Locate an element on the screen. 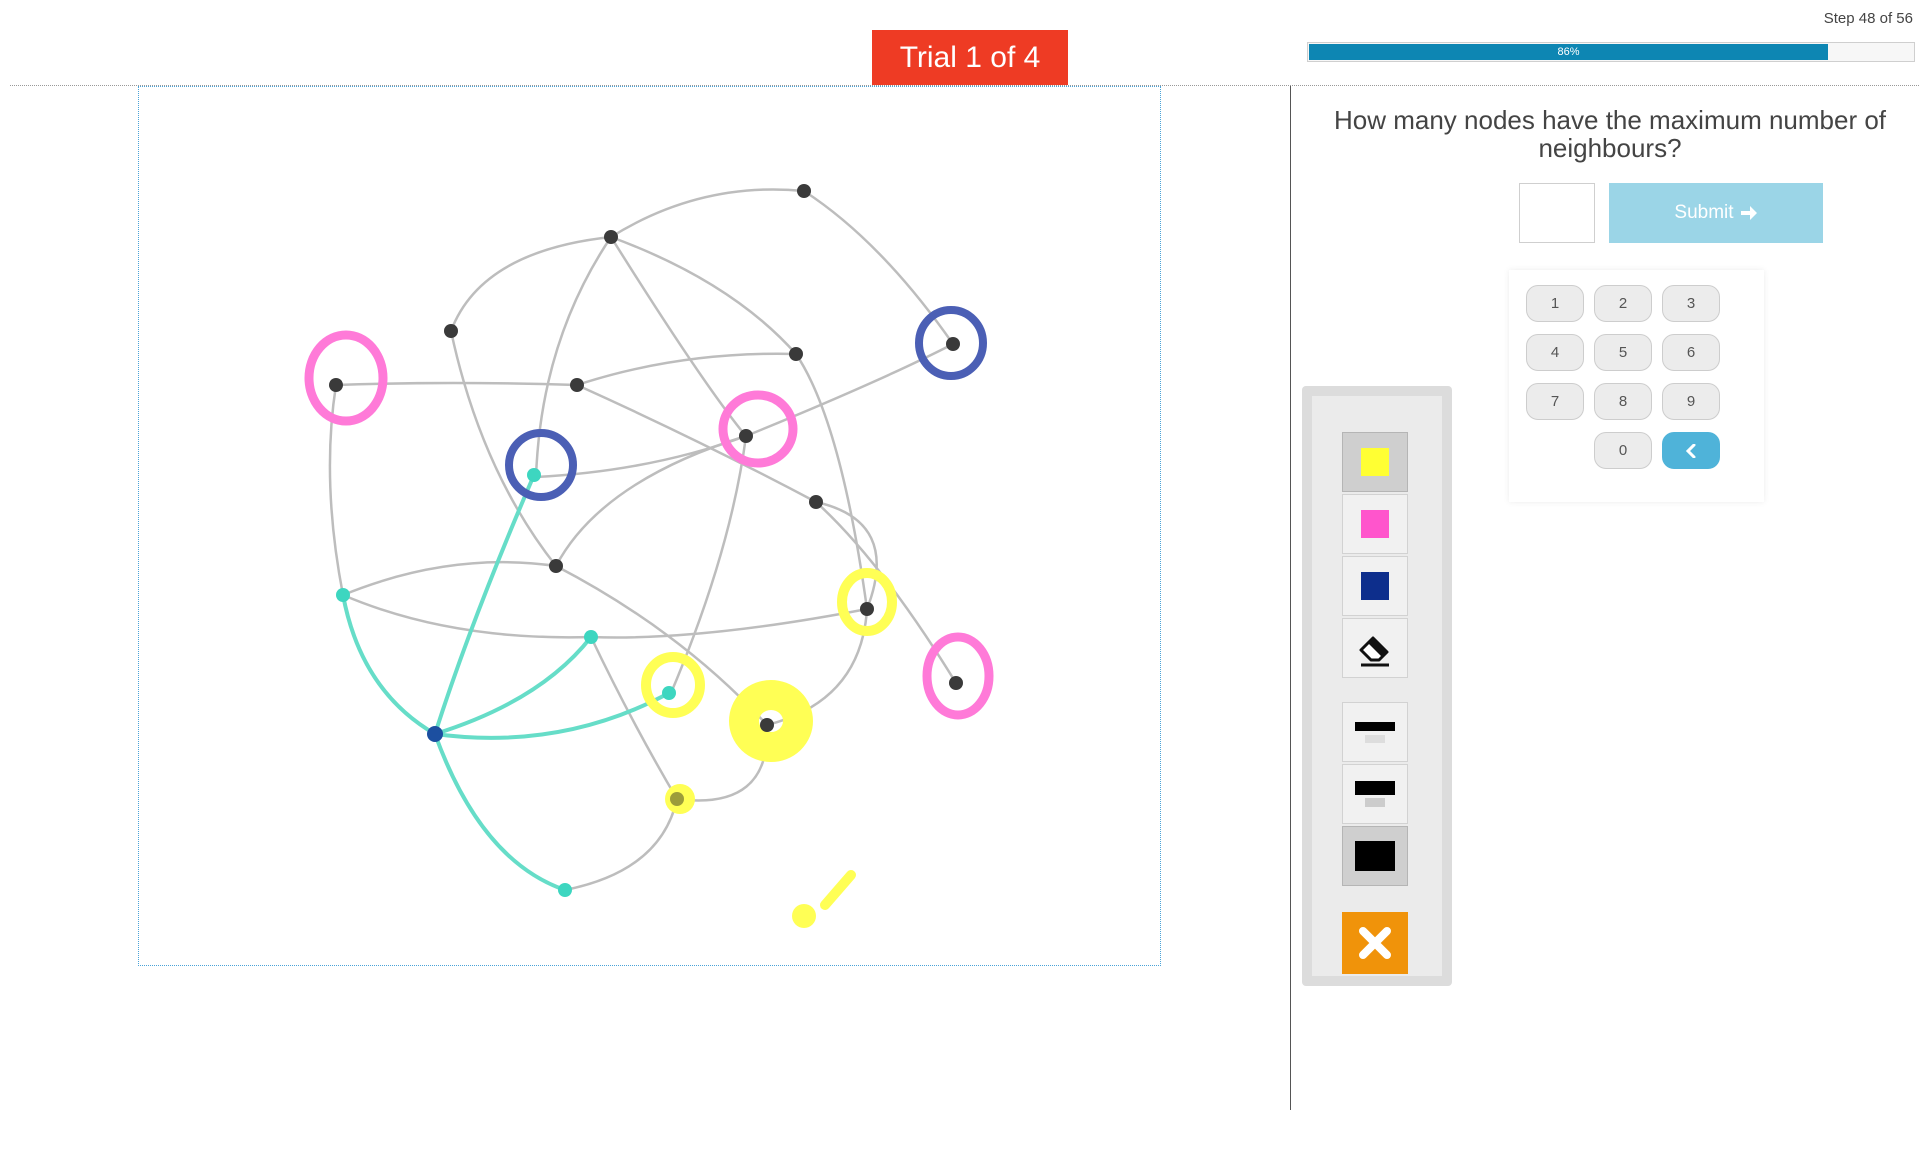 This screenshot has width=1919, height=1160. brush-size-medium is located at coordinates (1375, 794).